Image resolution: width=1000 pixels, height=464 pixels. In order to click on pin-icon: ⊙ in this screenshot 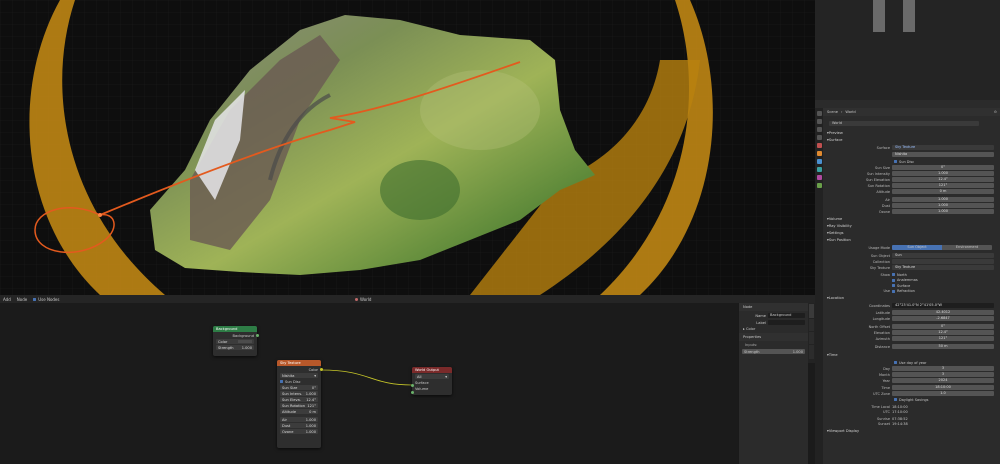, I will do `click(995, 112)`.